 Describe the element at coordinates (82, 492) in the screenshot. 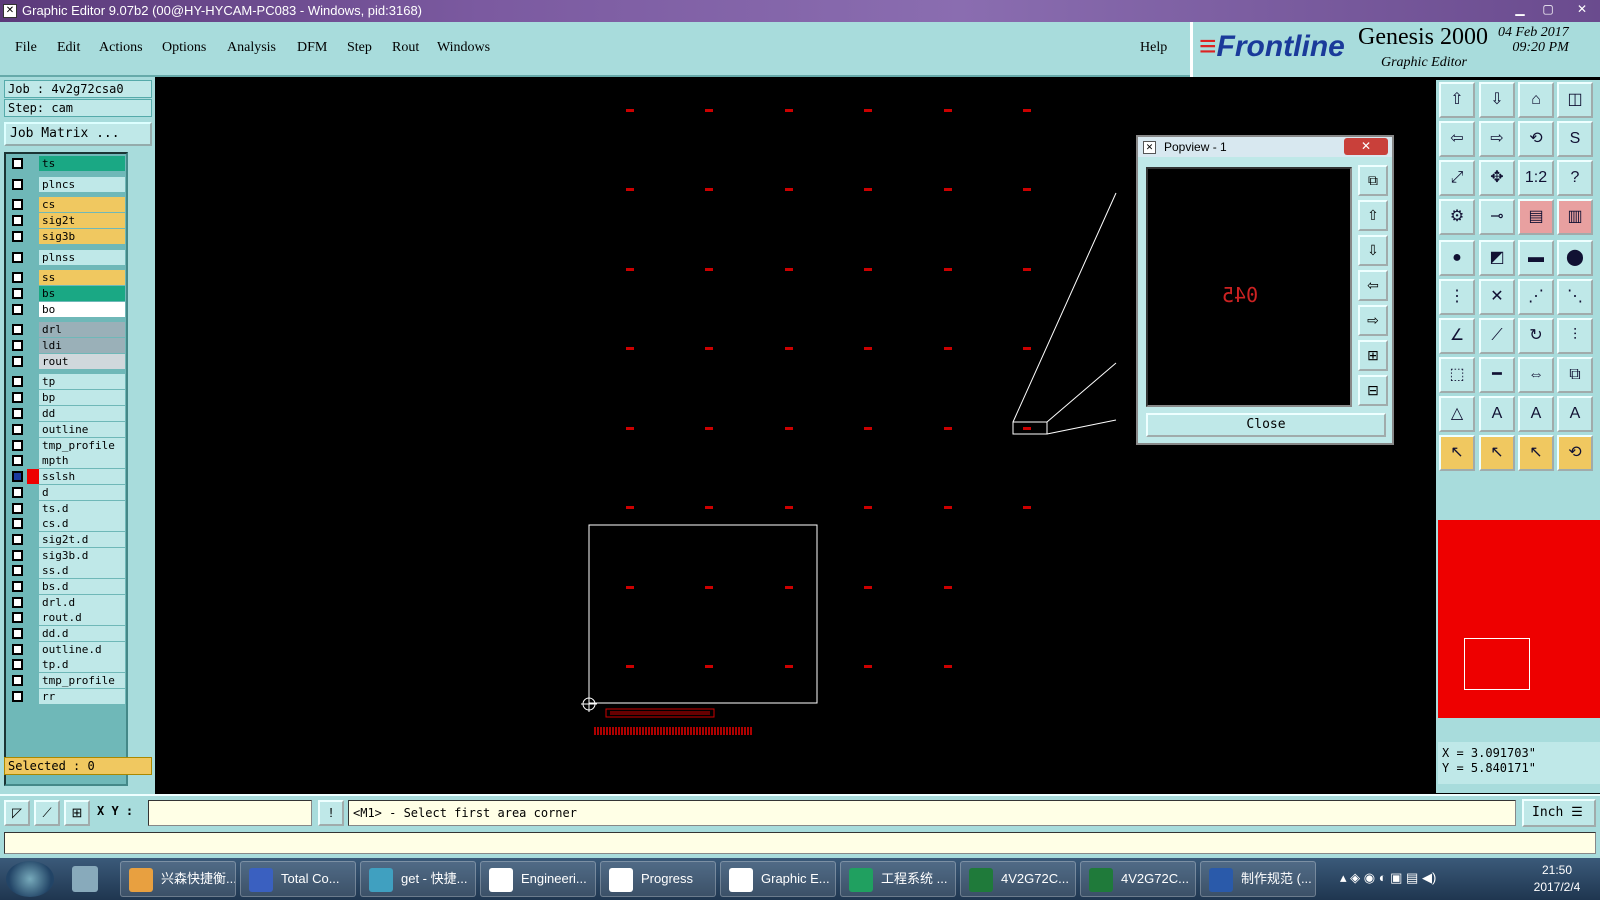

I see `layer-name: d` at that location.